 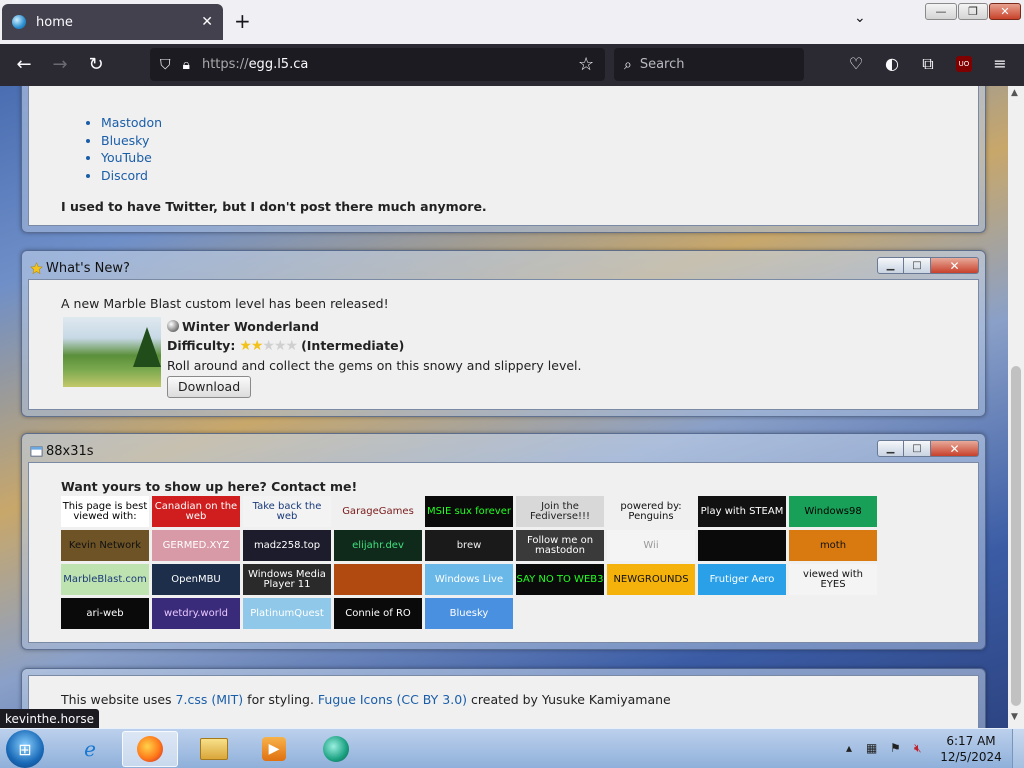 What do you see at coordinates (124, 175) in the screenshot?
I see `discord-link: Discord` at bounding box center [124, 175].